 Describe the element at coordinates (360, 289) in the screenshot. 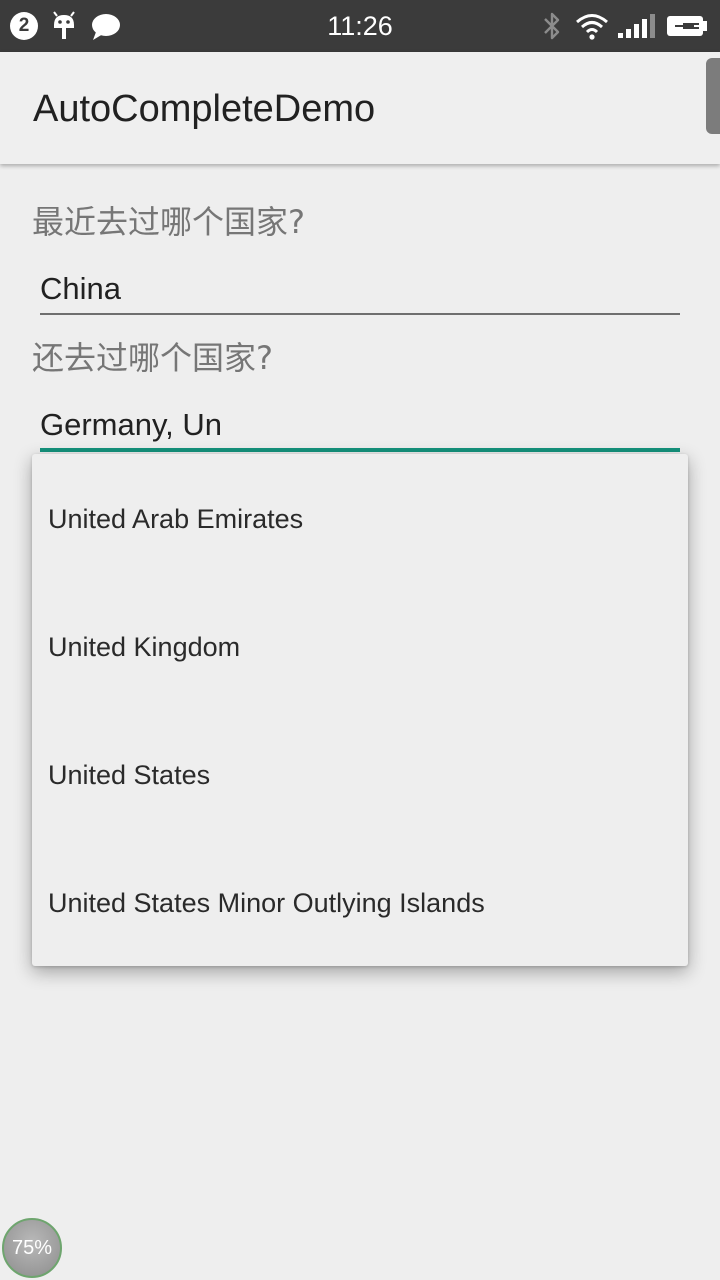

I see `country-autocomplete-input` at that location.